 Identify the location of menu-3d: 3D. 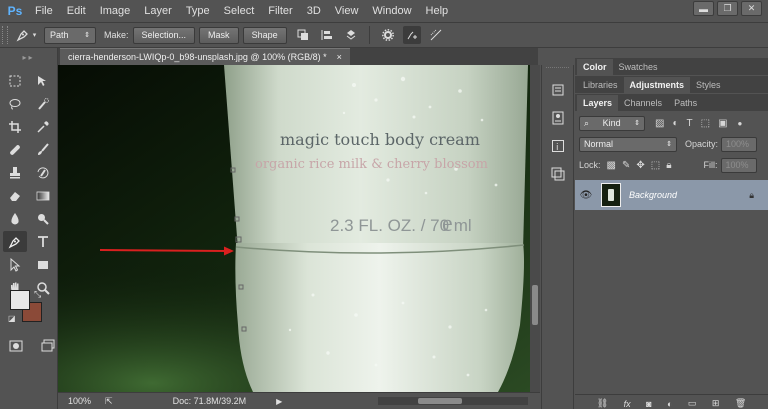
(314, 11).